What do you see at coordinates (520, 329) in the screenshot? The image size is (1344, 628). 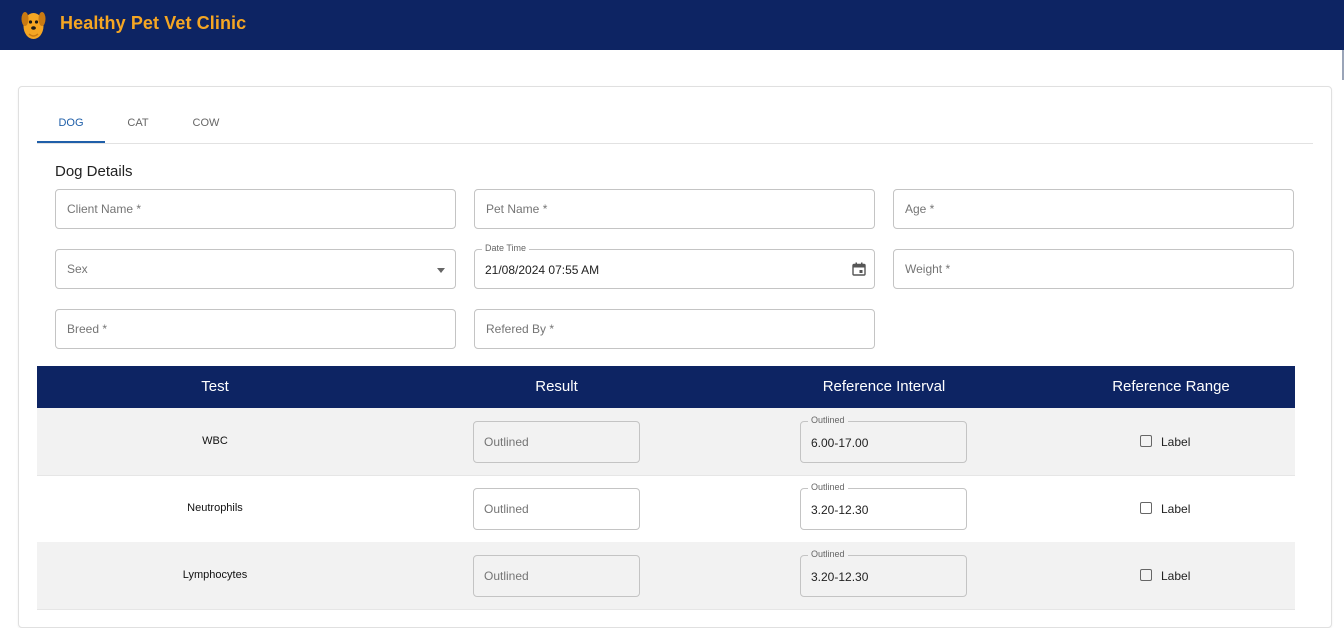 I see `refered-by-placeholder: Refered By *` at bounding box center [520, 329].